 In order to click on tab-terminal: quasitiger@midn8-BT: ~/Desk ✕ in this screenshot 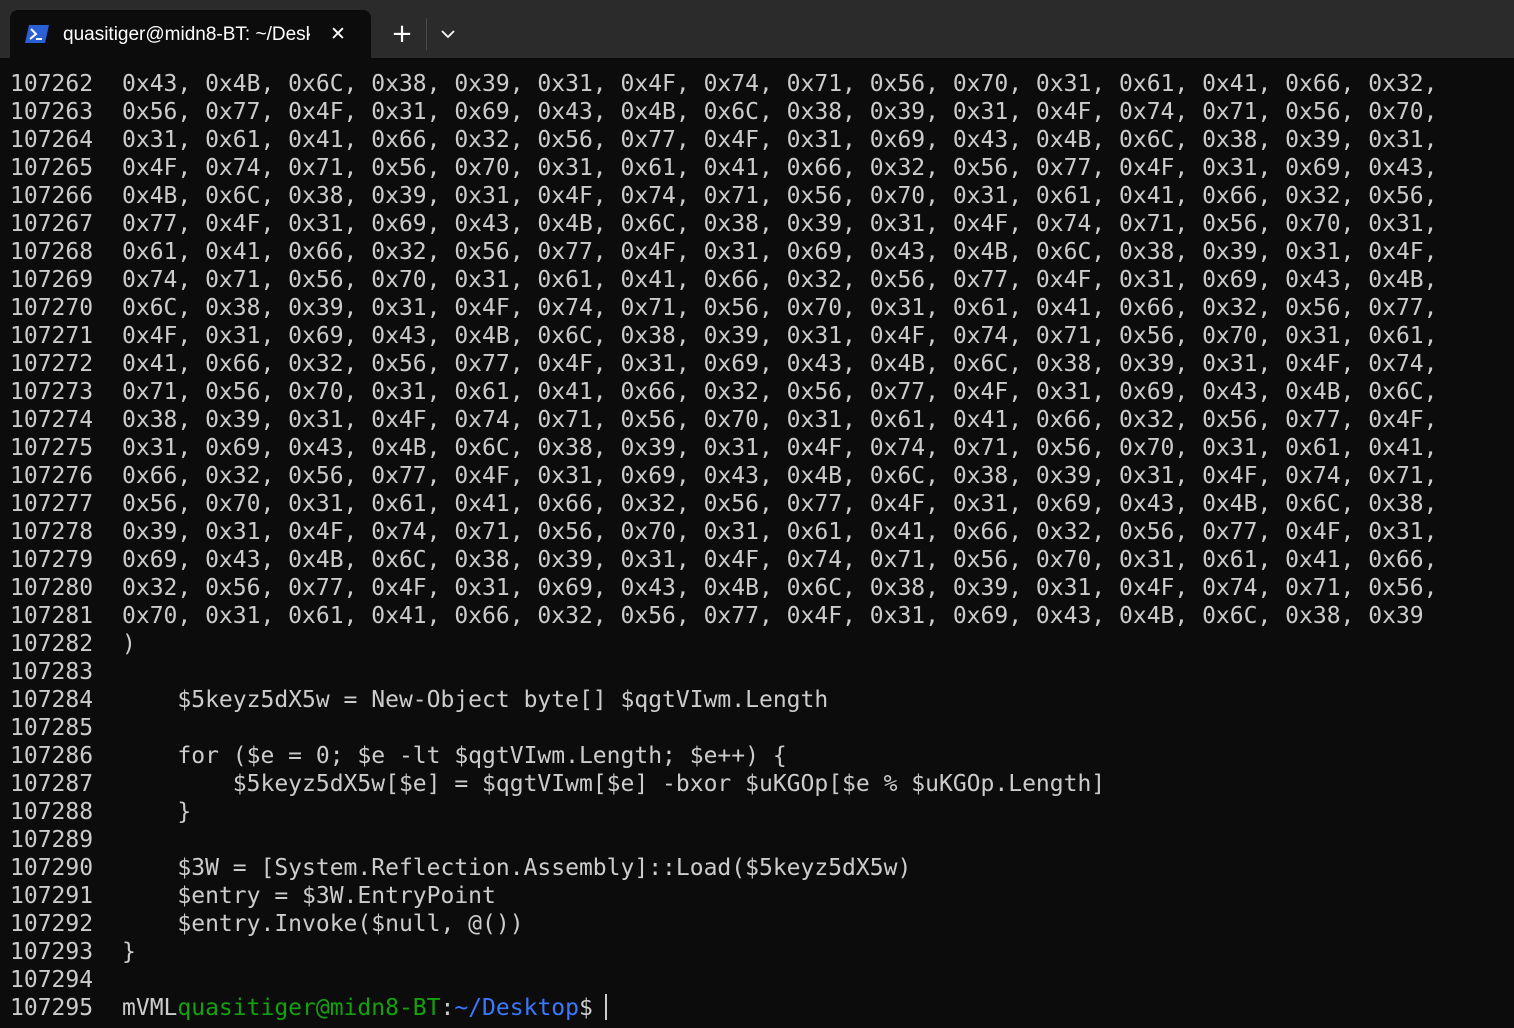, I will do `click(190, 34)`.